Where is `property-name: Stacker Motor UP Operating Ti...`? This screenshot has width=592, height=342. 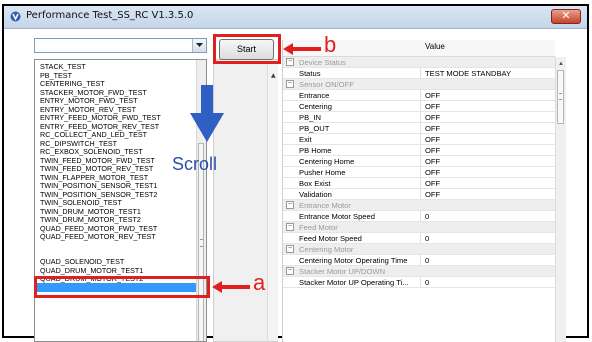
property-name: Stacker Motor UP Operating Ti... is located at coordinates (354, 282).